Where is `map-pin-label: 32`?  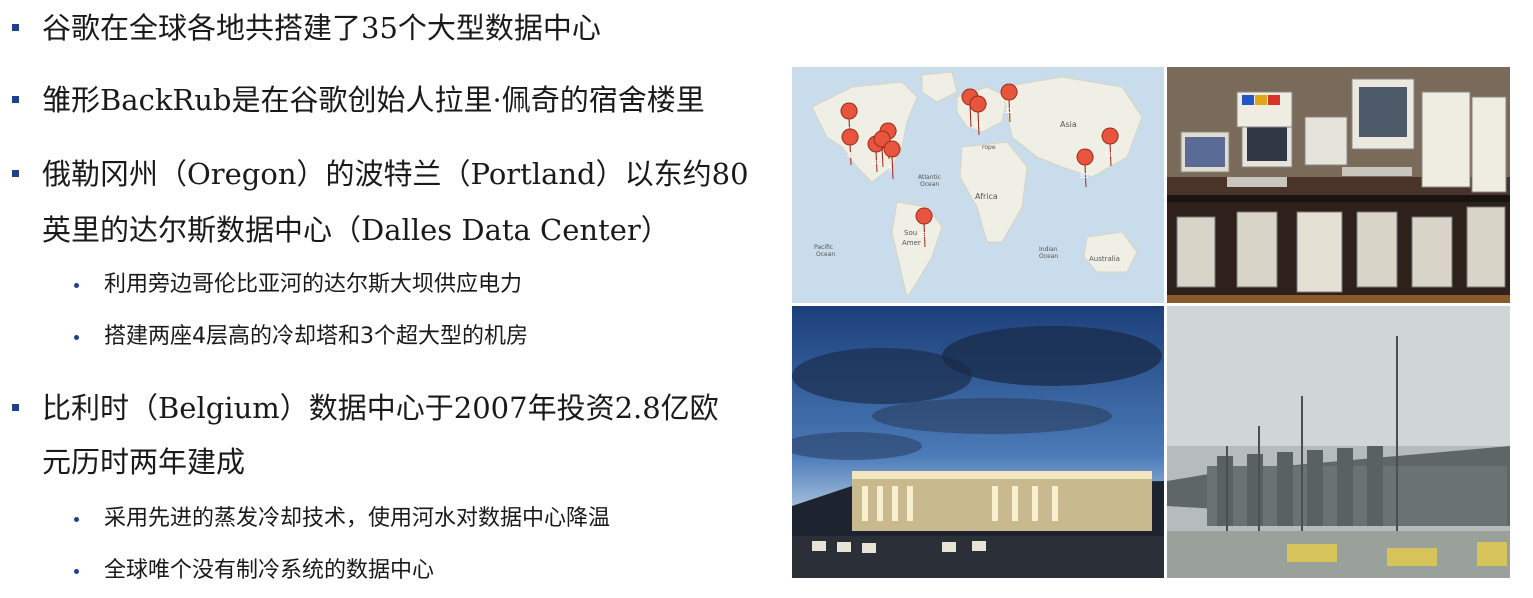
map-pin-label: 32 is located at coordinates (1008, 111).